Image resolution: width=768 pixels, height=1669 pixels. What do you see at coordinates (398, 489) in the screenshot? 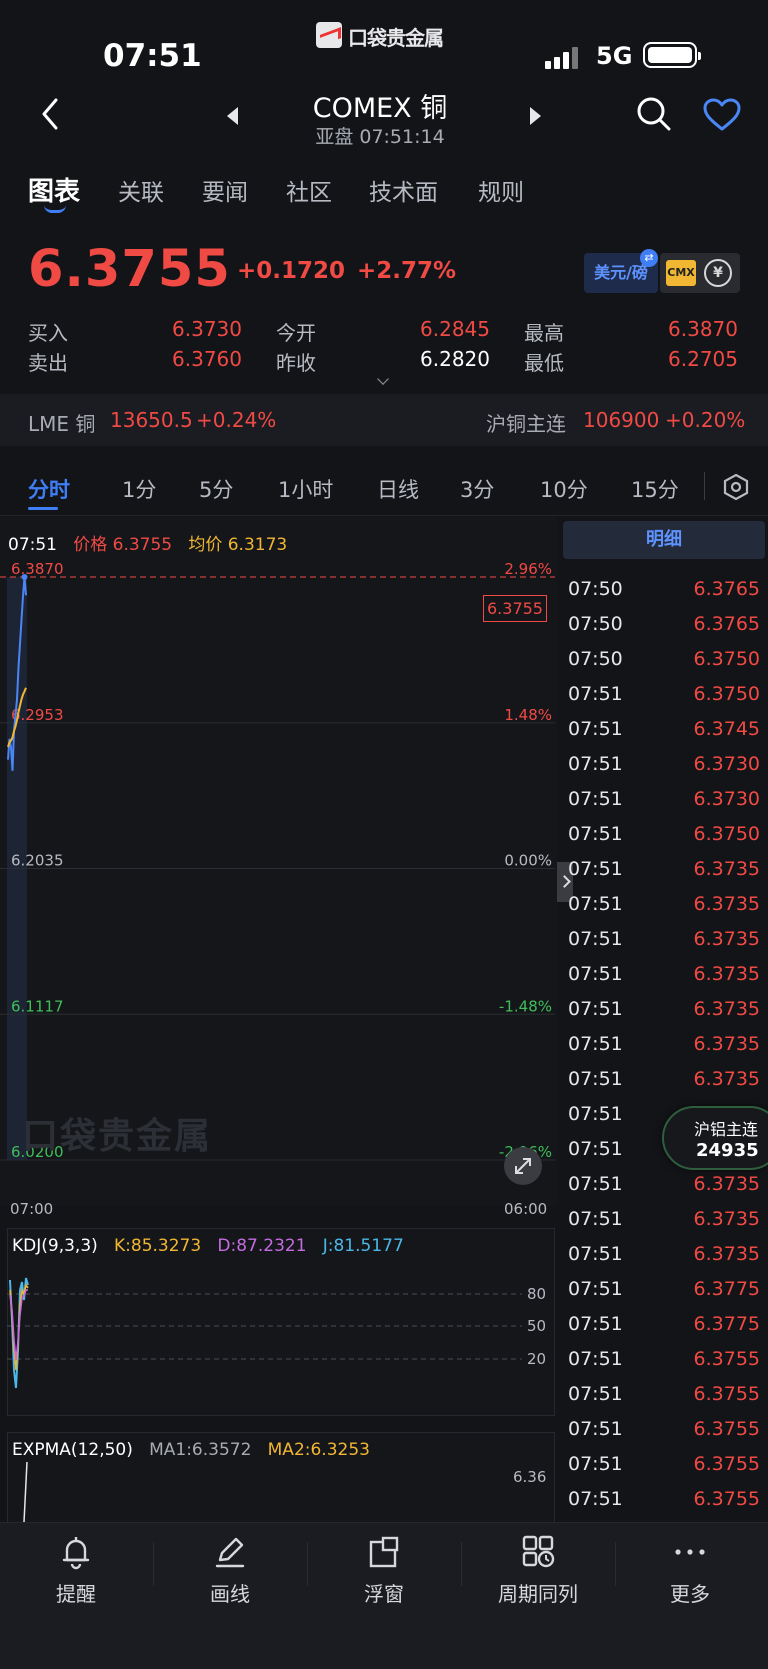
I see `period-daily: 日线` at bounding box center [398, 489].